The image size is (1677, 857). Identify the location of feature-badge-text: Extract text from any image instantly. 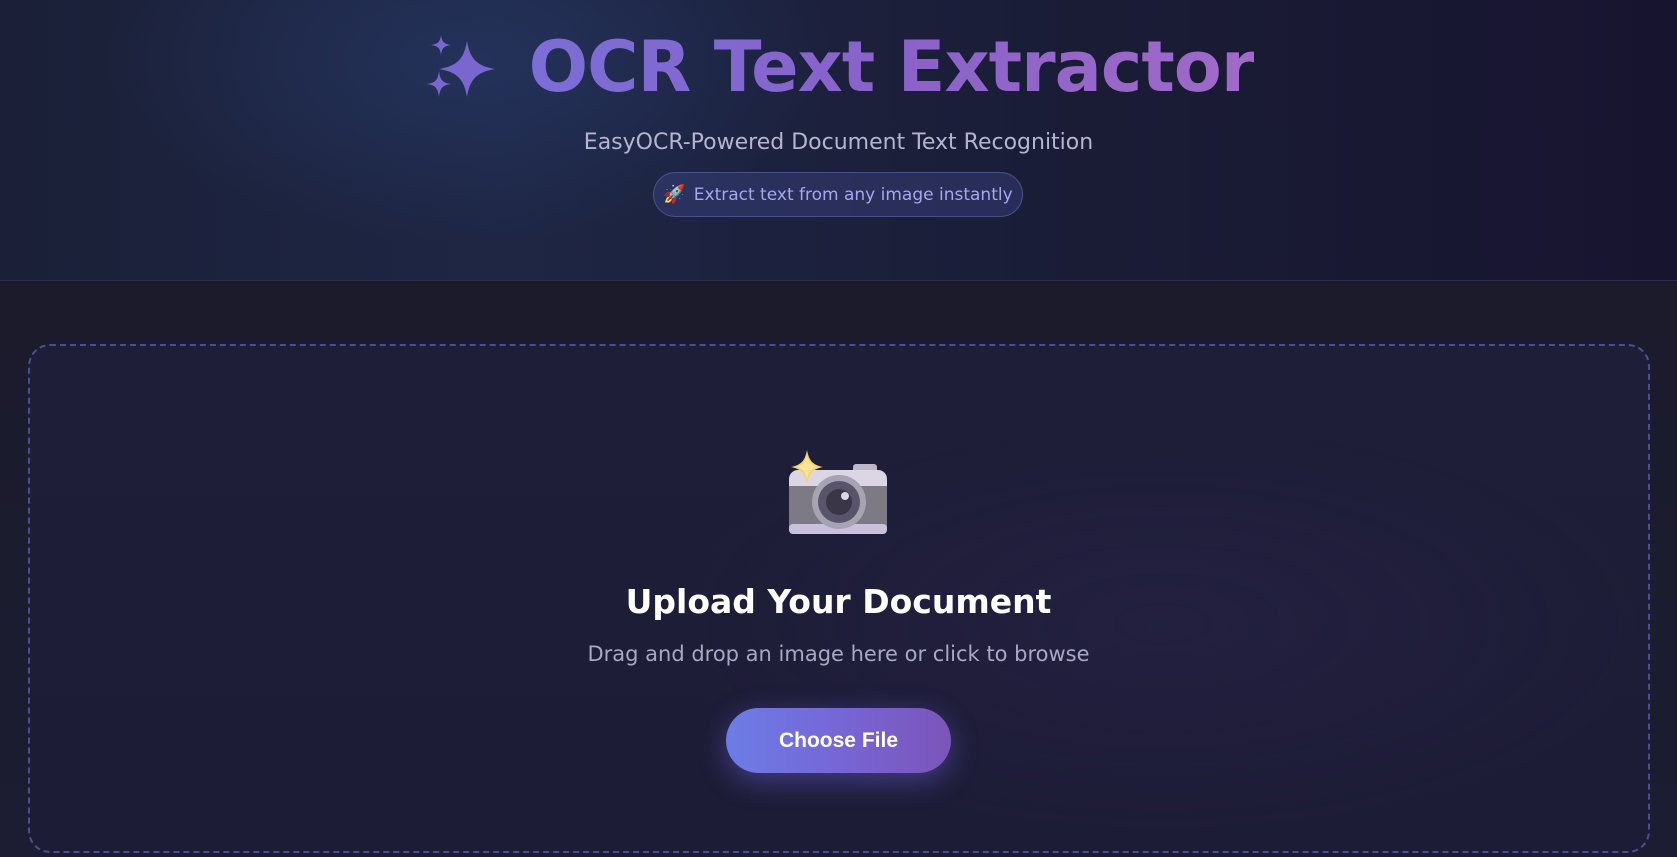
(853, 194).